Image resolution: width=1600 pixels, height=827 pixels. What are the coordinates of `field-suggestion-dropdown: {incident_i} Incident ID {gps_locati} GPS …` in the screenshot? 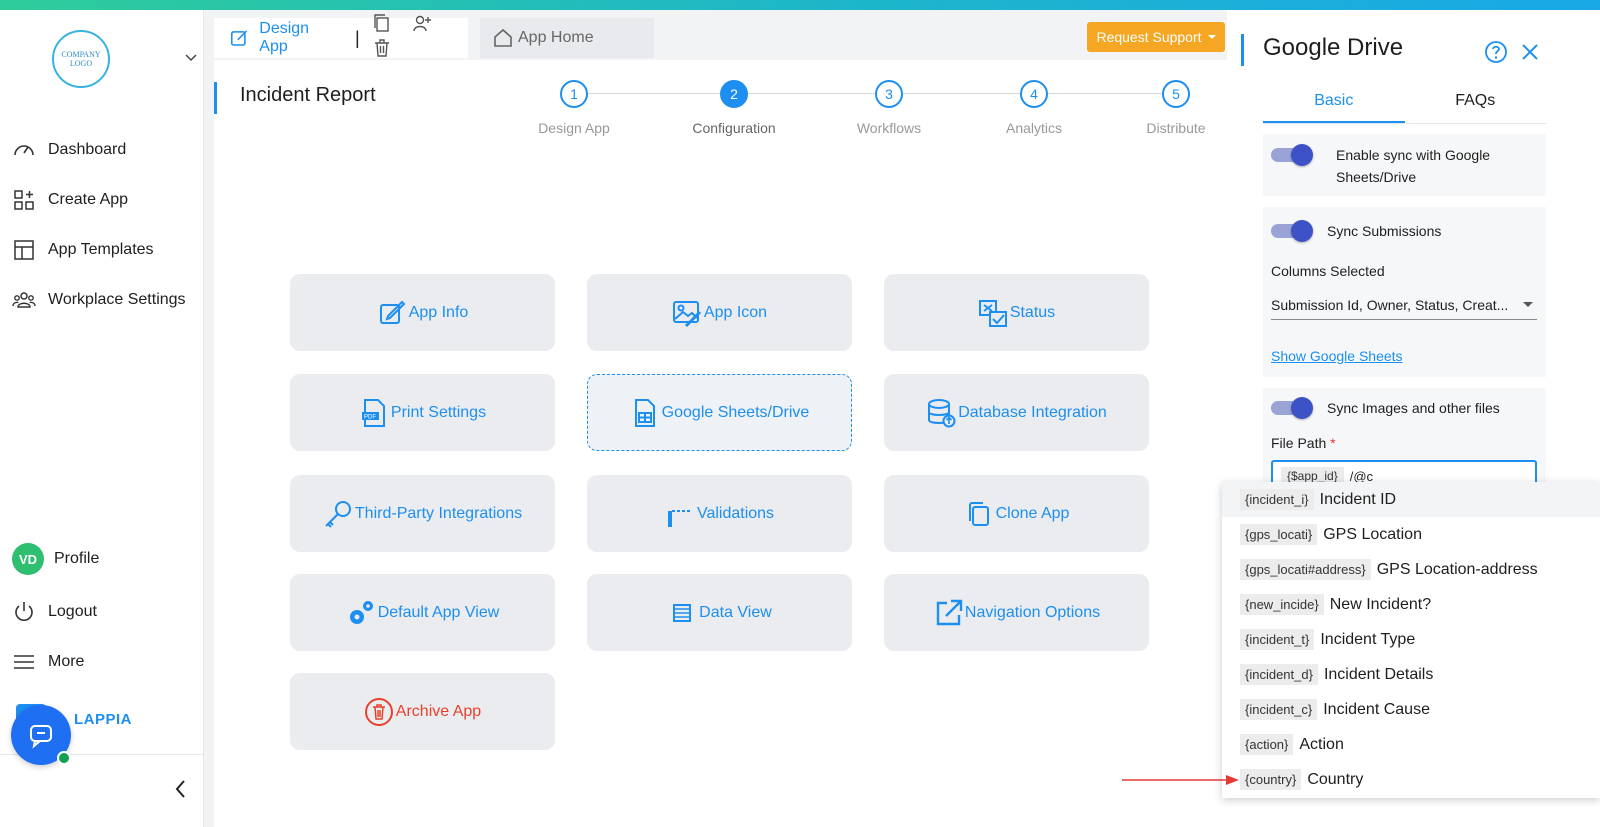 It's located at (1411, 640).